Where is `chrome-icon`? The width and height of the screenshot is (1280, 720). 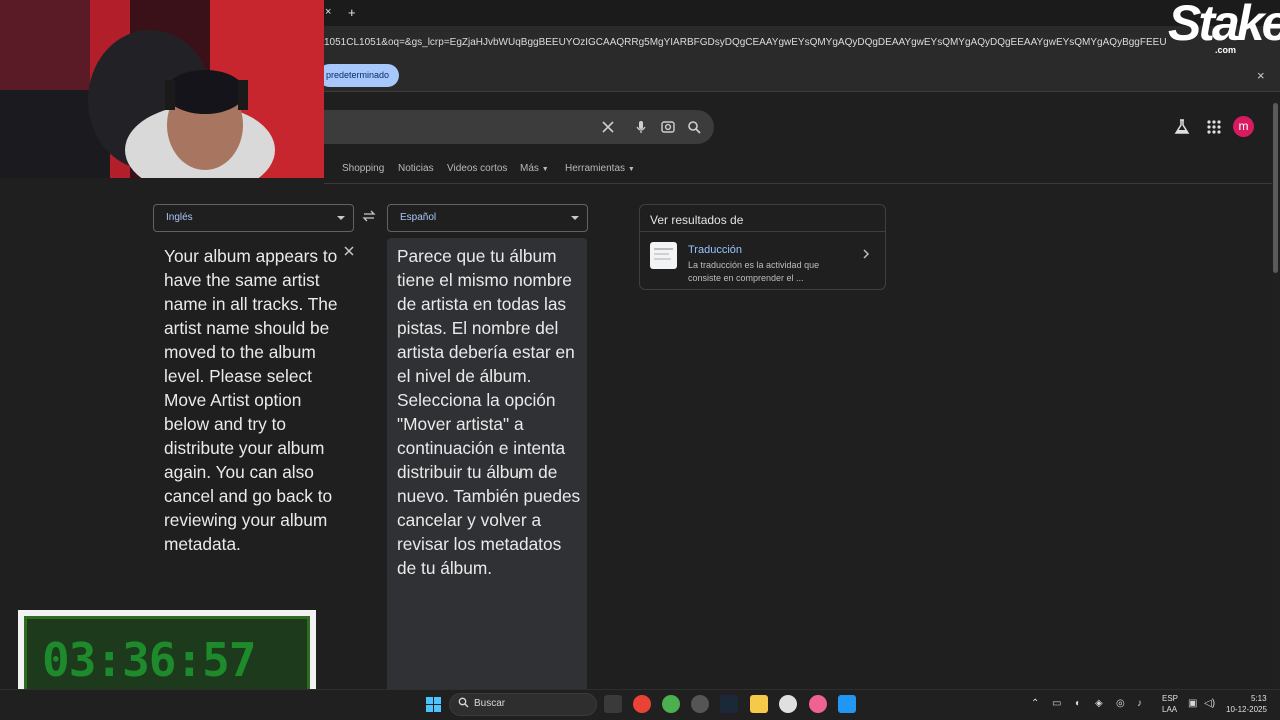
chrome-icon is located at coordinates (642, 704).